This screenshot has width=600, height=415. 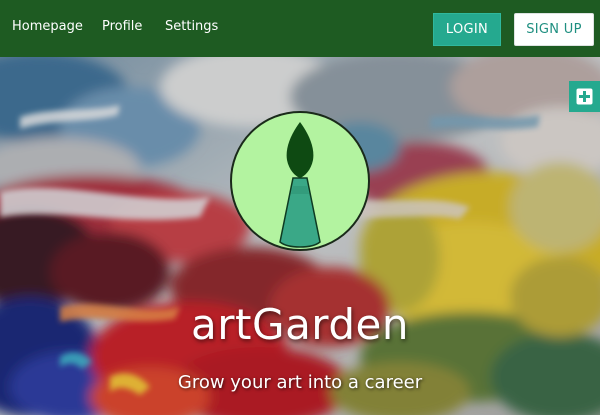 I want to click on hero-tagline: Grow your art into a career, so click(x=300, y=382).